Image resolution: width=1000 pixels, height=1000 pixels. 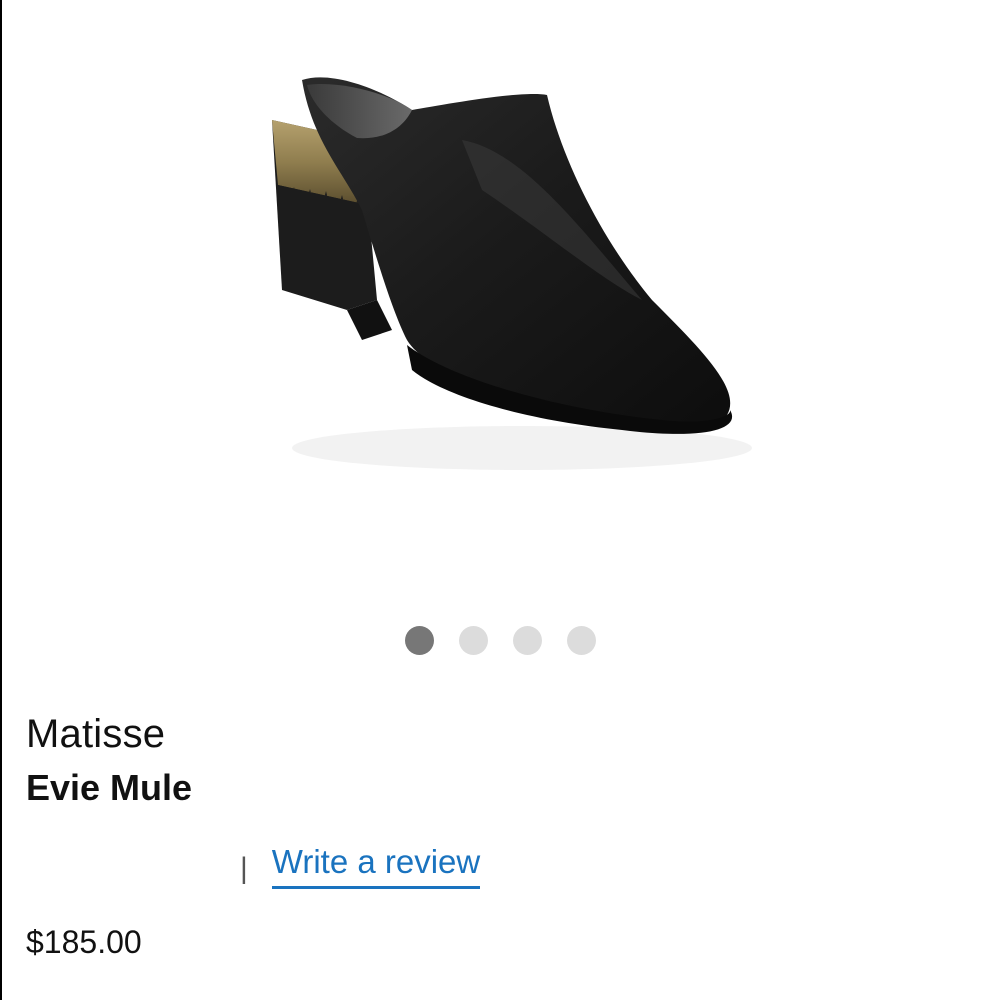 I want to click on review-row: | Write a review, so click(x=360, y=866).